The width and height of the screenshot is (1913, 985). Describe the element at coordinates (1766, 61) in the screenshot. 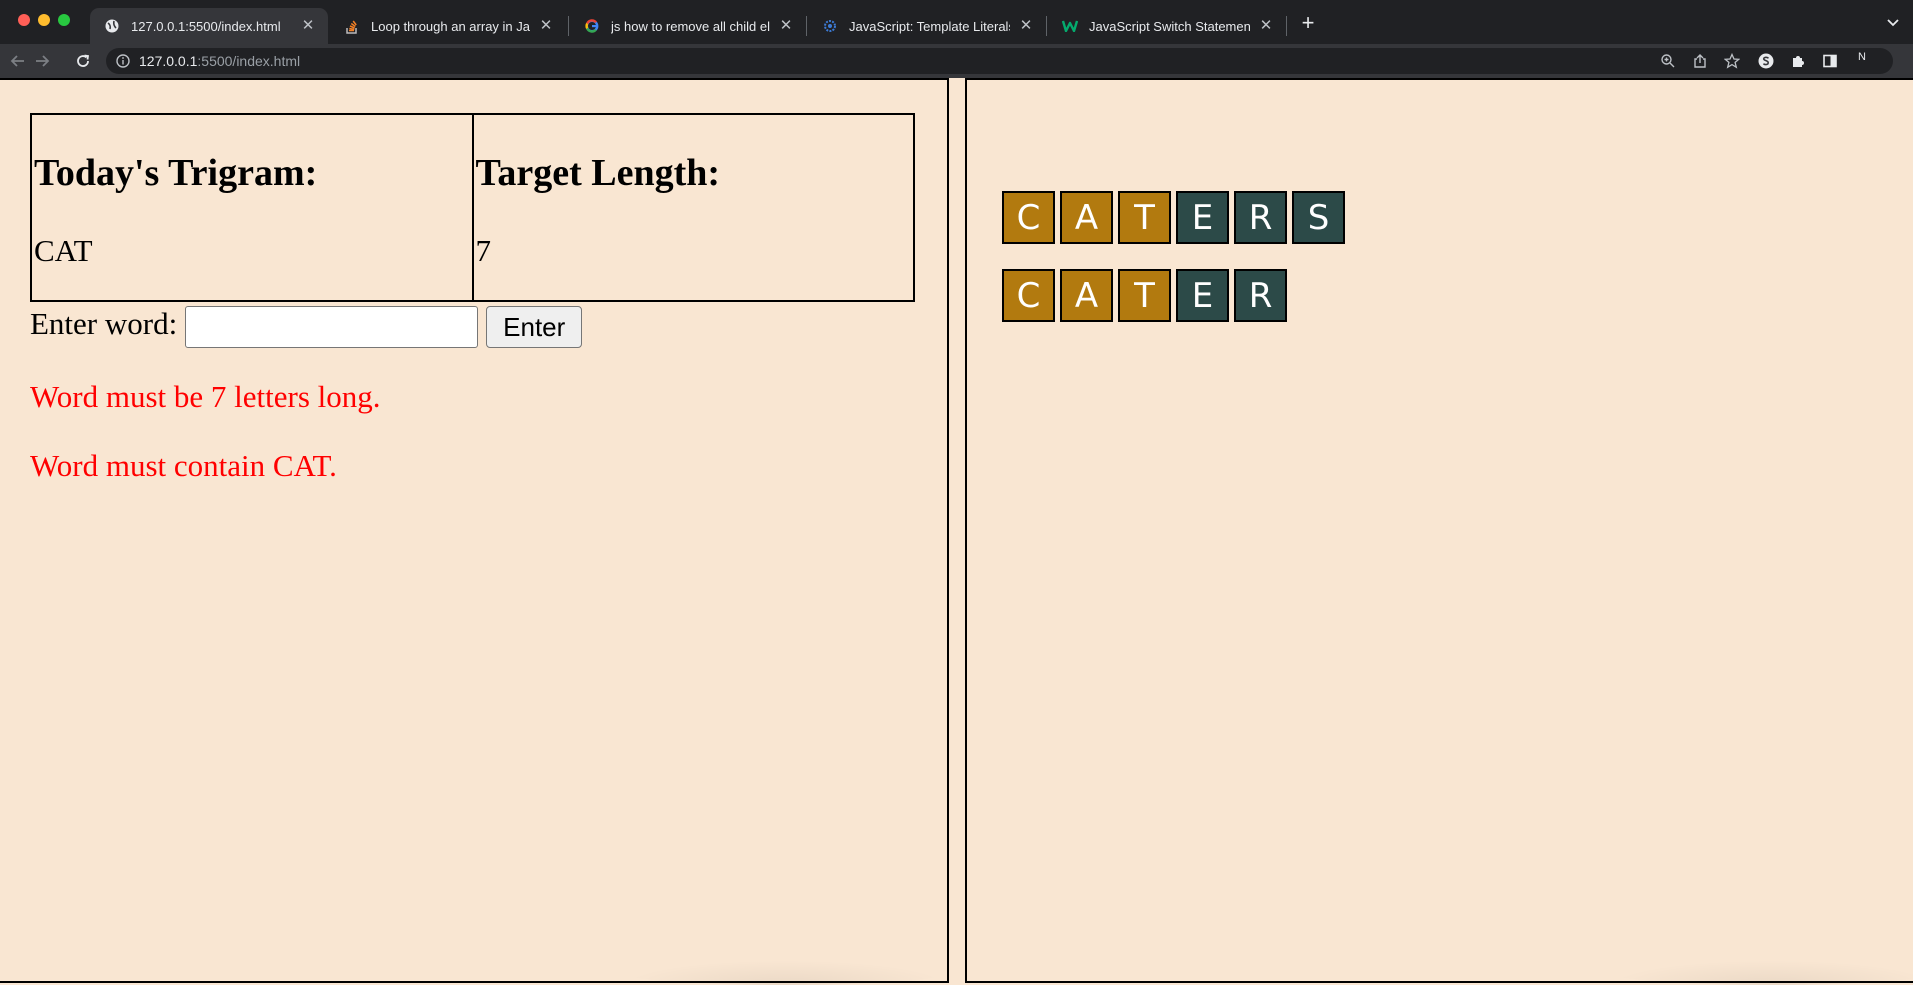

I see `extension-s-icon` at that location.